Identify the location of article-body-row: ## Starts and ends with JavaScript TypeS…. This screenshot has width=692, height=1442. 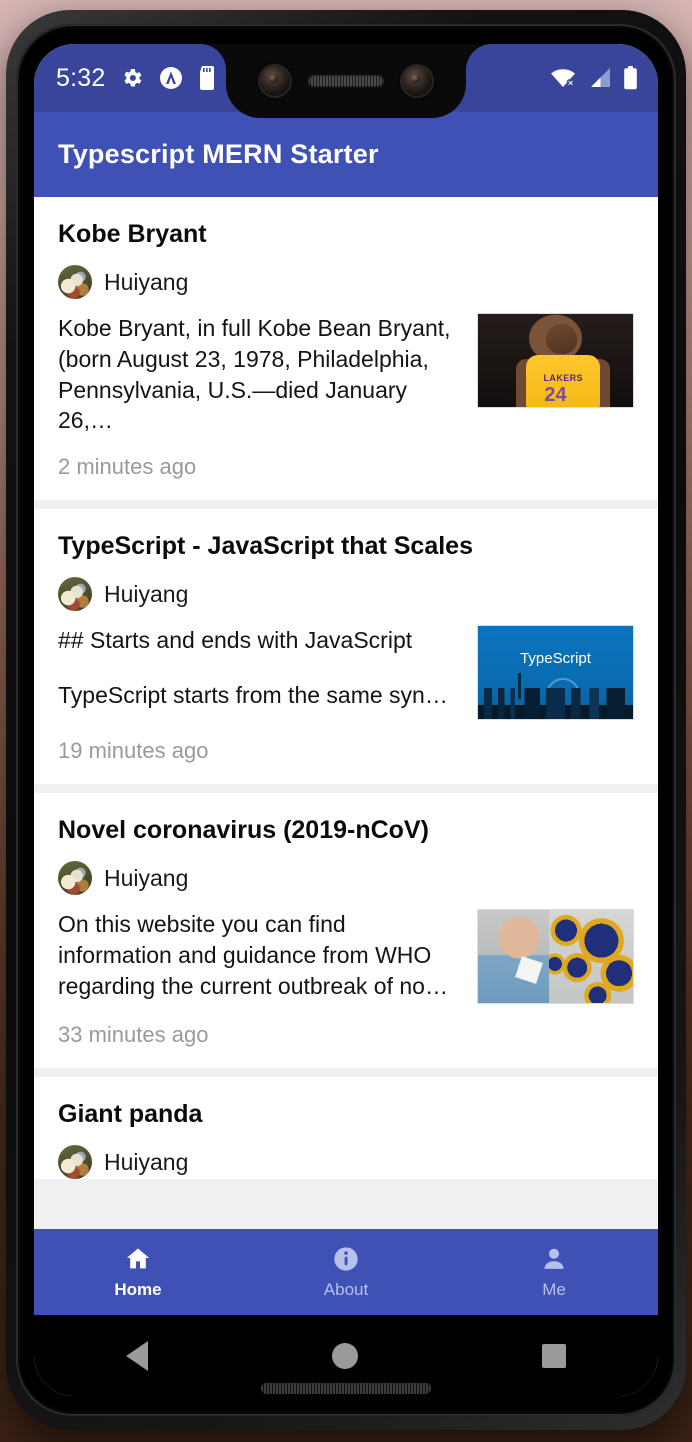
(346, 673).